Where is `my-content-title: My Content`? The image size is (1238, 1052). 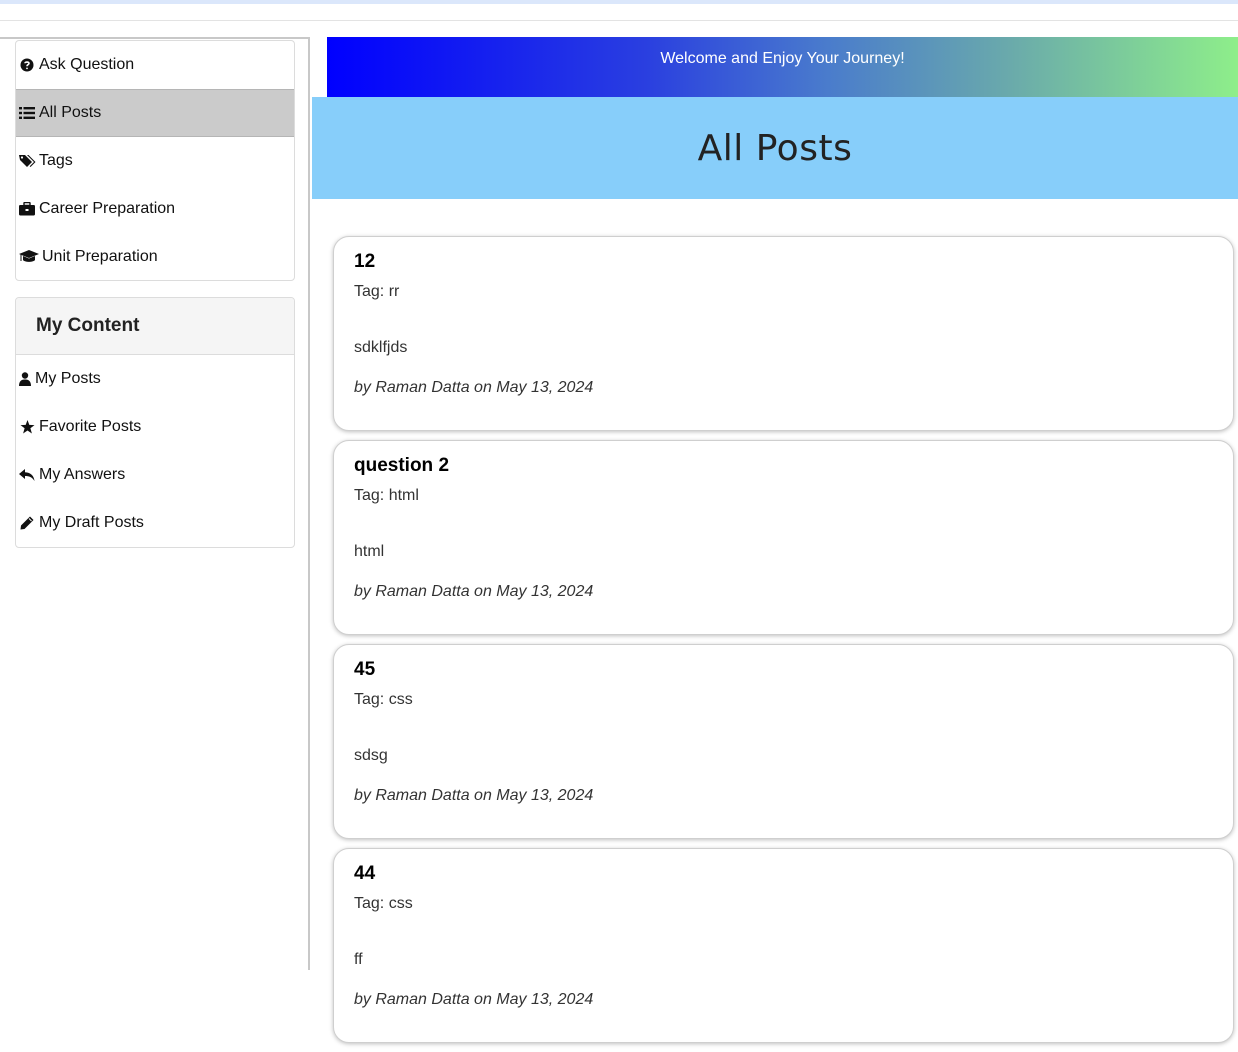 my-content-title: My Content is located at coordinates (155, 326).